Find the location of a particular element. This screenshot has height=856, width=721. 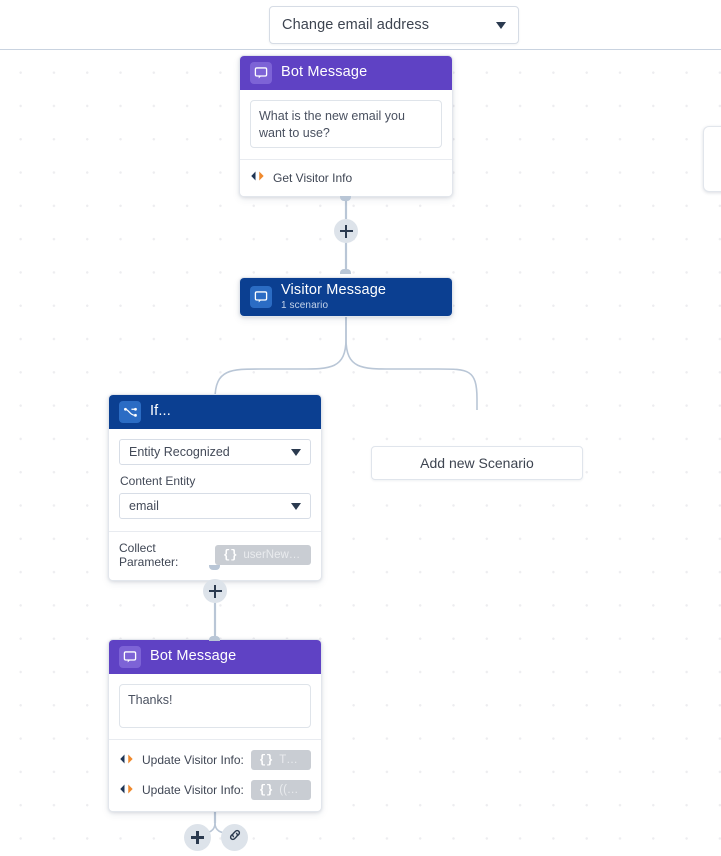

node-body: What is the new email you want to use? is located at coordinates (346, 124).